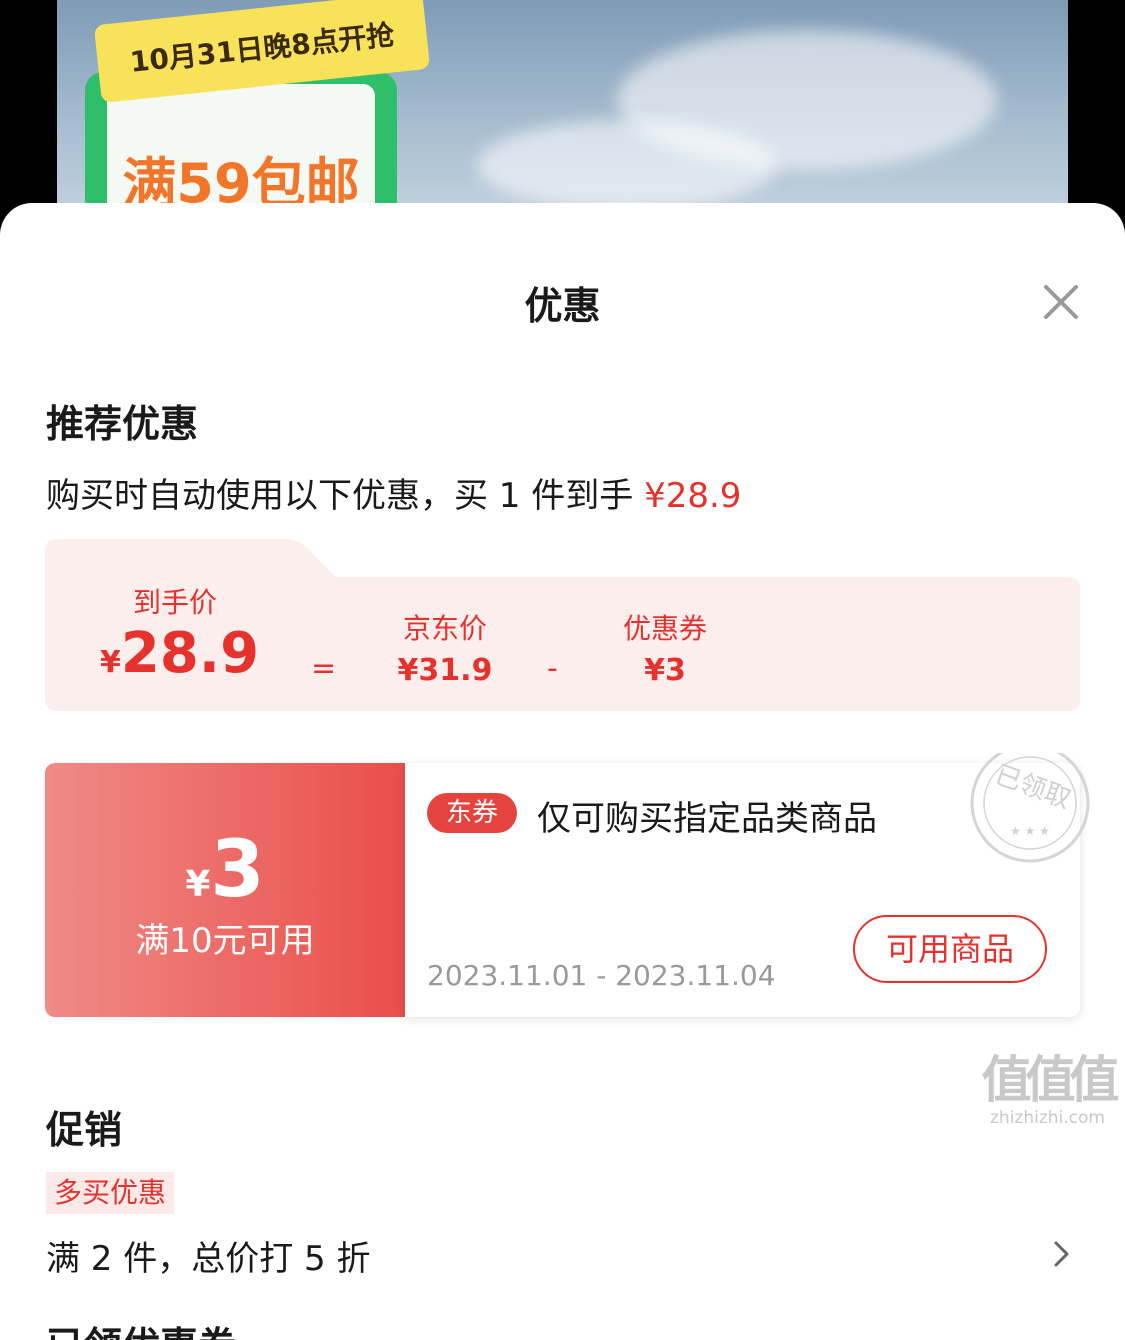  I want to click on site-watermark: 值值值 zhizhizhi.com, so click(1047, 1093).